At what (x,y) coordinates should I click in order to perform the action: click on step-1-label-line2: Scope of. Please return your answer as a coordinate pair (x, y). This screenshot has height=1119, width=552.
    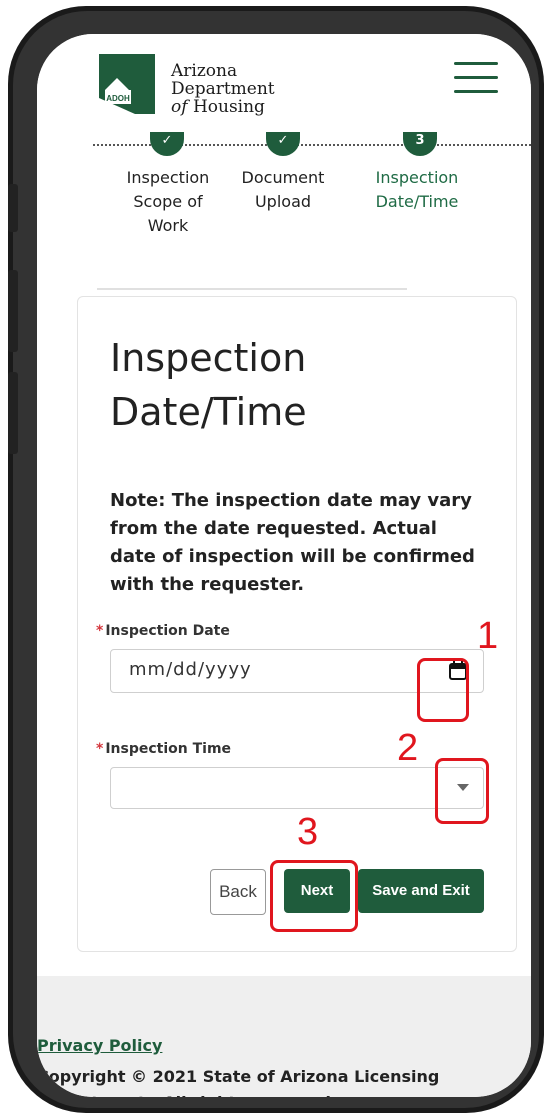
    Looking at the image, I should click on (168, 201).